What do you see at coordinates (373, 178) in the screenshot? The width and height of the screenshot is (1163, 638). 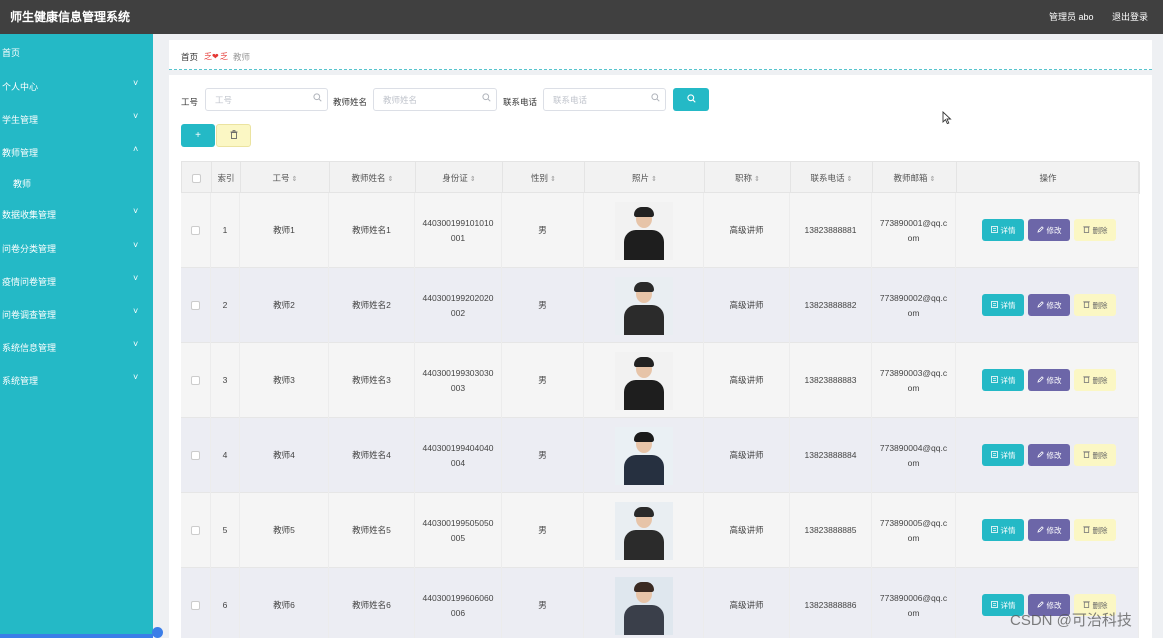 I see `column-header-teacher-name: 教师姓名 ⇕` at bounding box center [373, 178].